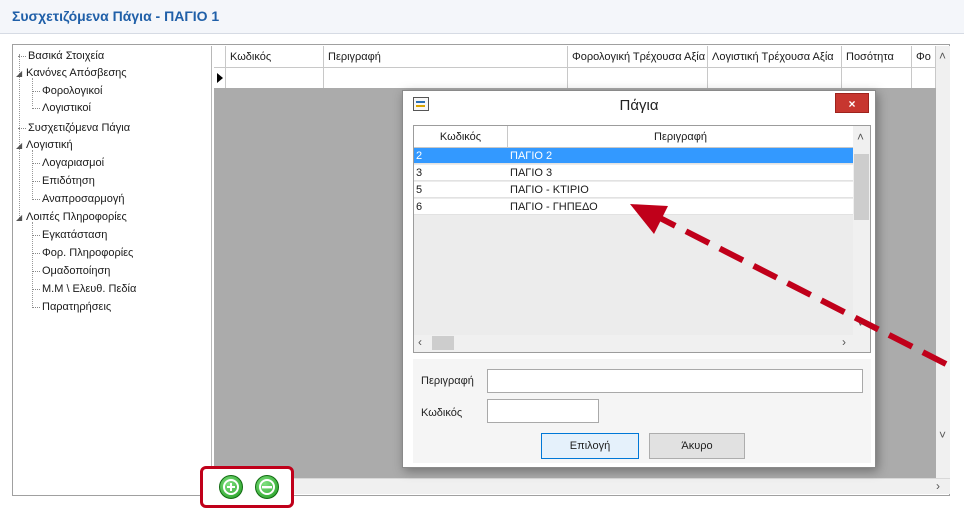 The width and height of the screenshot is (964, 509). I want to click on tree-item-subsidy: Επιδότηση, so click(63, 181).